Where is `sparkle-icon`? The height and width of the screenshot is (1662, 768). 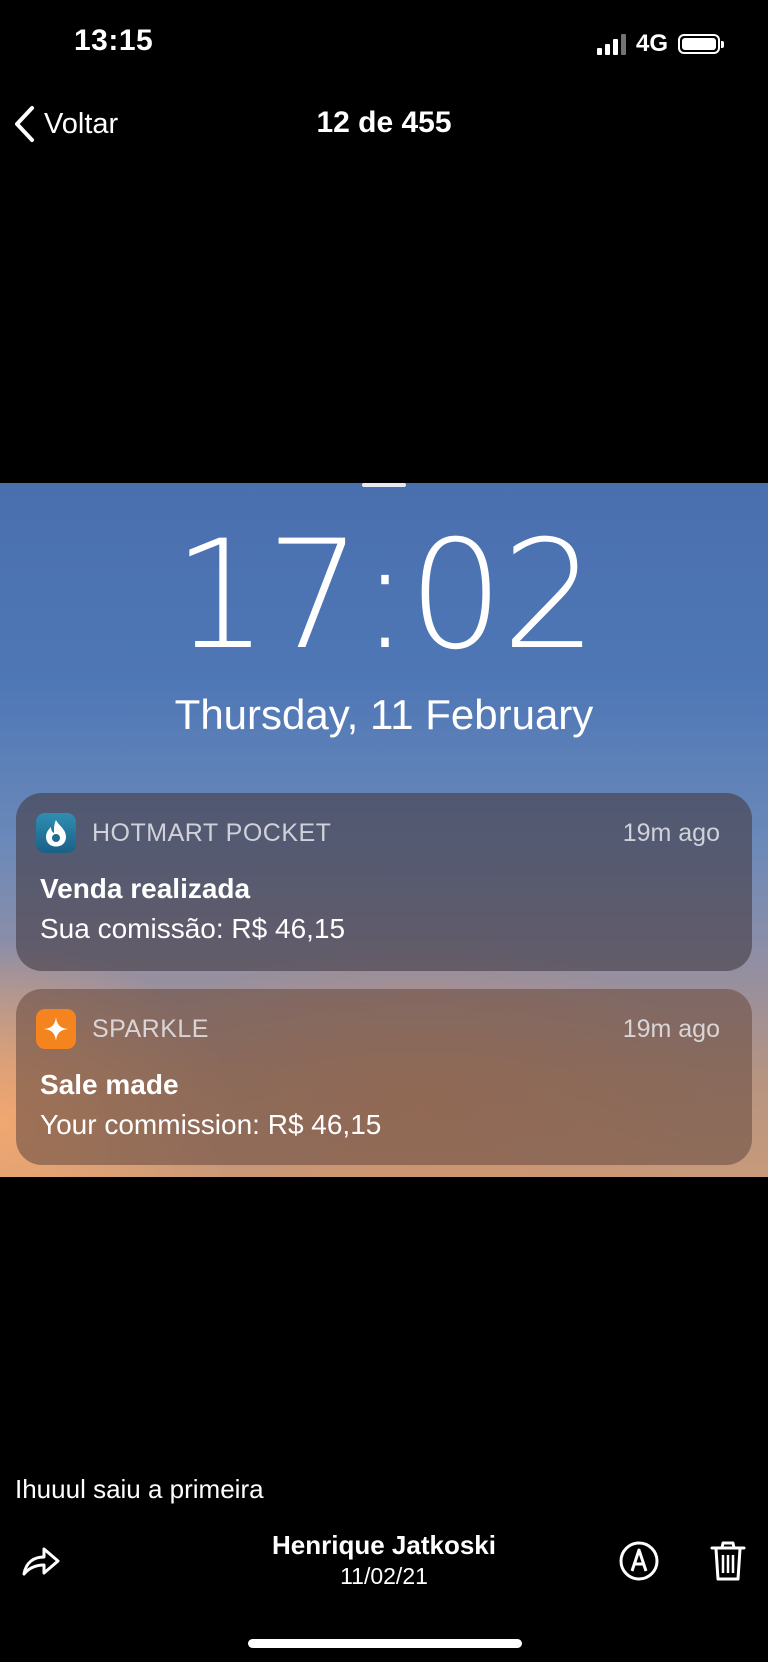
sparkle-icon is located at coordinates (56, 1029).